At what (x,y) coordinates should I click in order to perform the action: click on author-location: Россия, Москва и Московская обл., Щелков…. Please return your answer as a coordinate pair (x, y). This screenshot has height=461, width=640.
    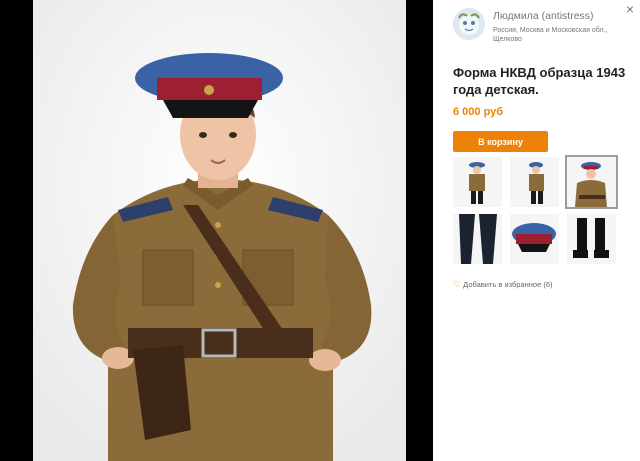
    Looking at the image, I should click on (550, 35).